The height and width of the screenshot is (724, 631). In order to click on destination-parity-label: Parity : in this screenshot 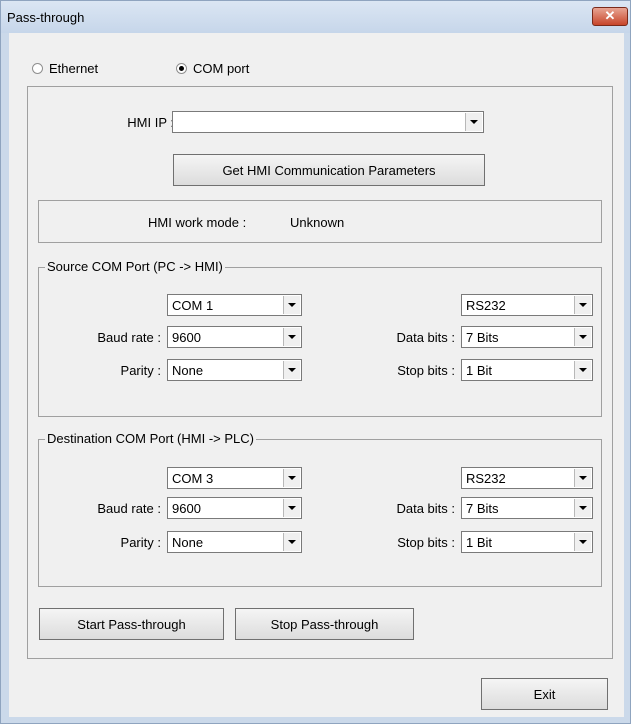, I will do `click(140, 542)`.